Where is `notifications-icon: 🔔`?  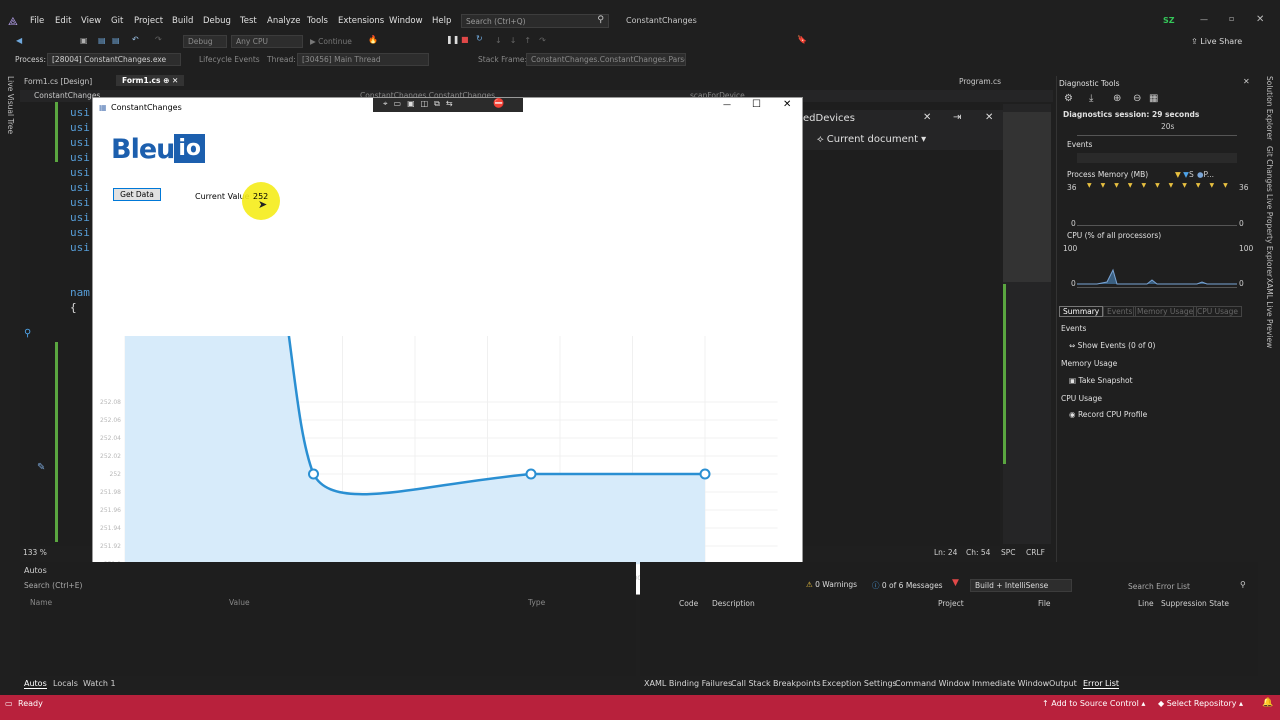 notifications-icon: 🔔 is located at coordinates (1267, 703).